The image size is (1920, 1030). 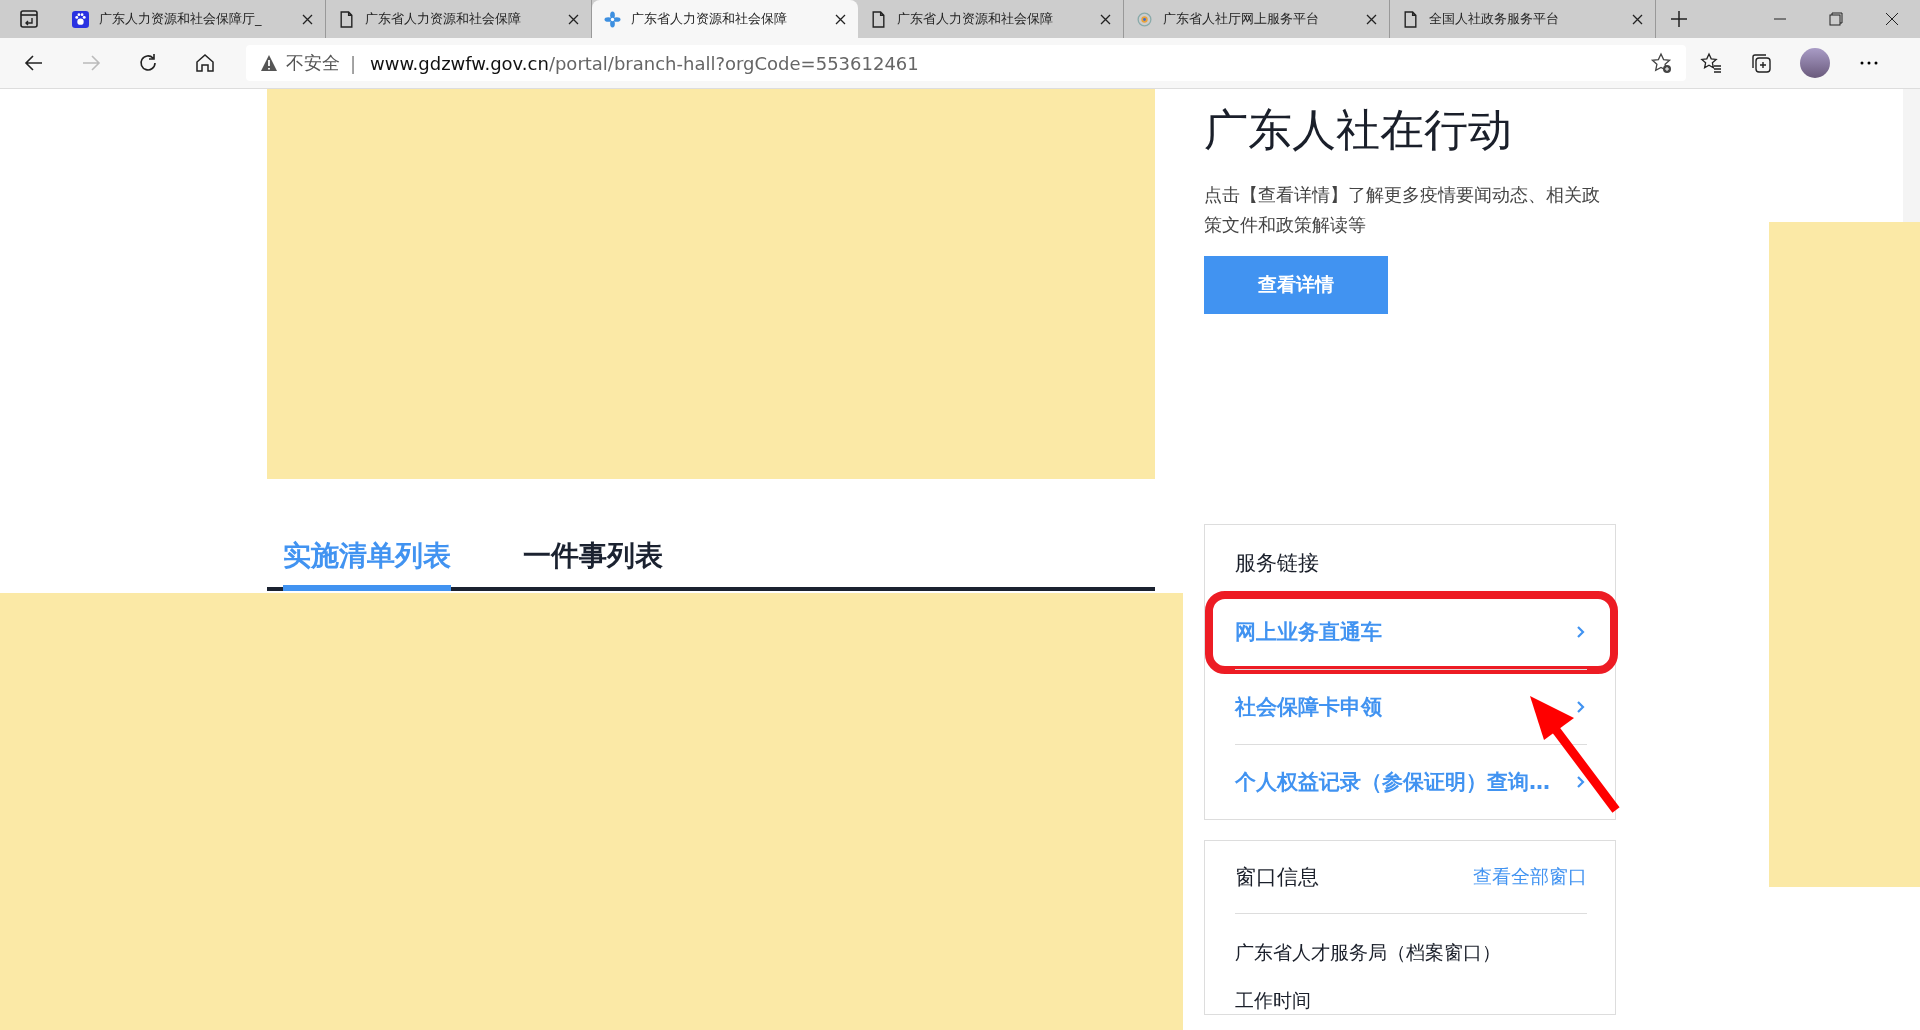 I want to click on promo-description: 点击【查看详情】了解更多疫情要闻动态、相关政策文件和政策解读等, so click(x=1402, y=210).